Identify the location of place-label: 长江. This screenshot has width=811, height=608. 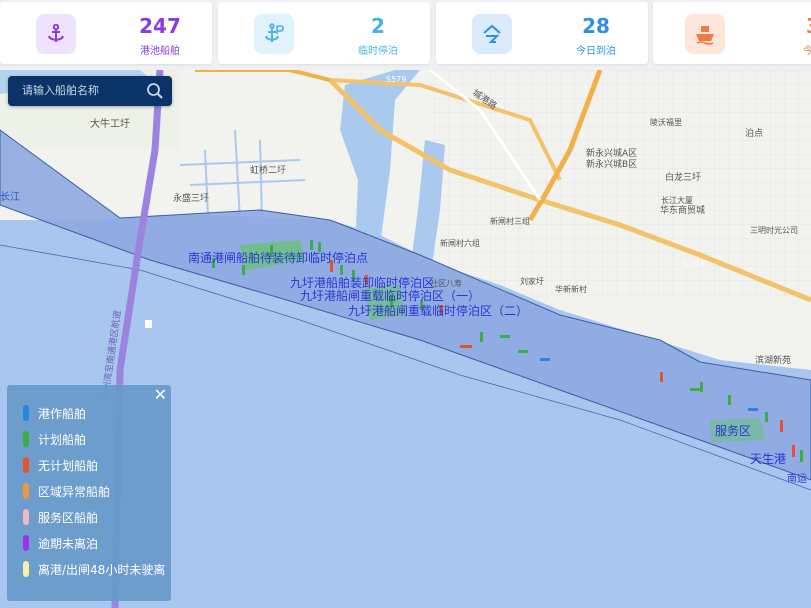
(10, 197).